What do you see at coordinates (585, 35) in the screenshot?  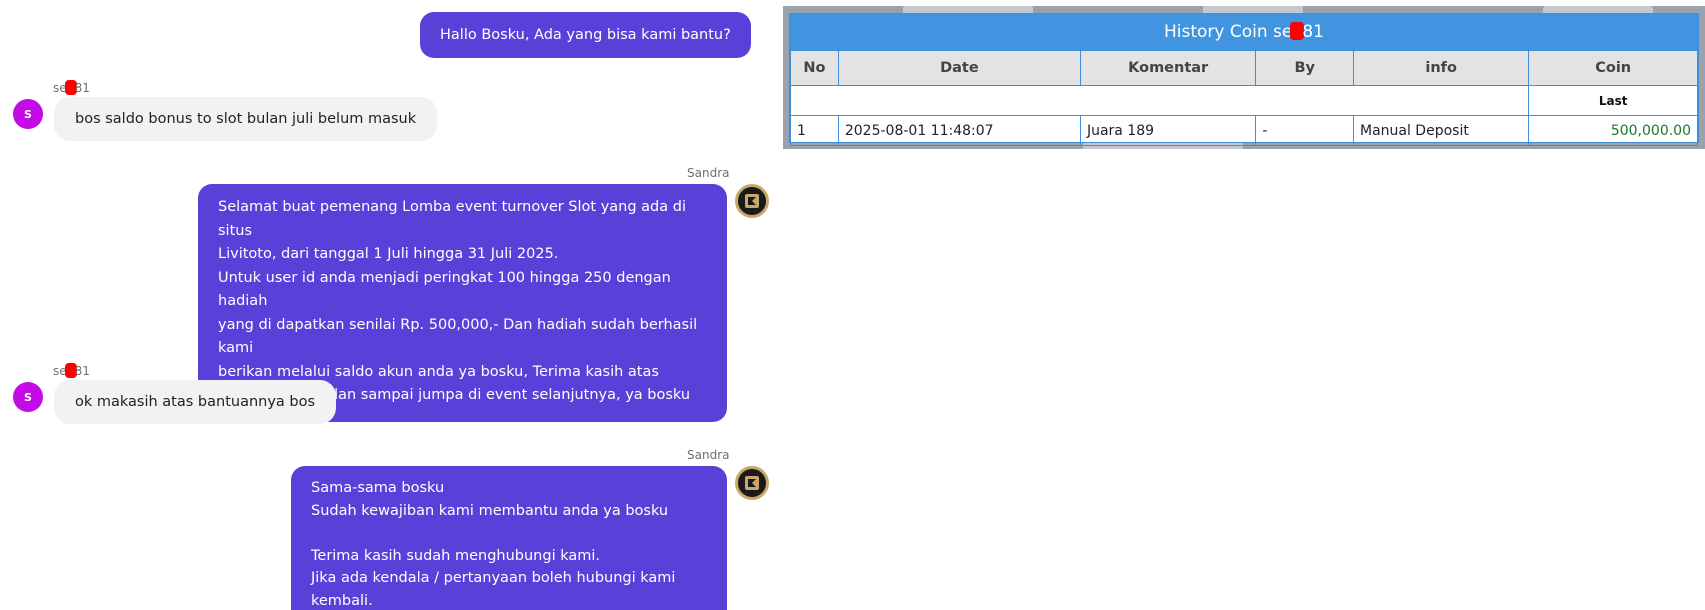 I see `agent-message-bubble: Hallo Bosku, Ada yang bisa kami bantu?` at bounding box center [585, 35].